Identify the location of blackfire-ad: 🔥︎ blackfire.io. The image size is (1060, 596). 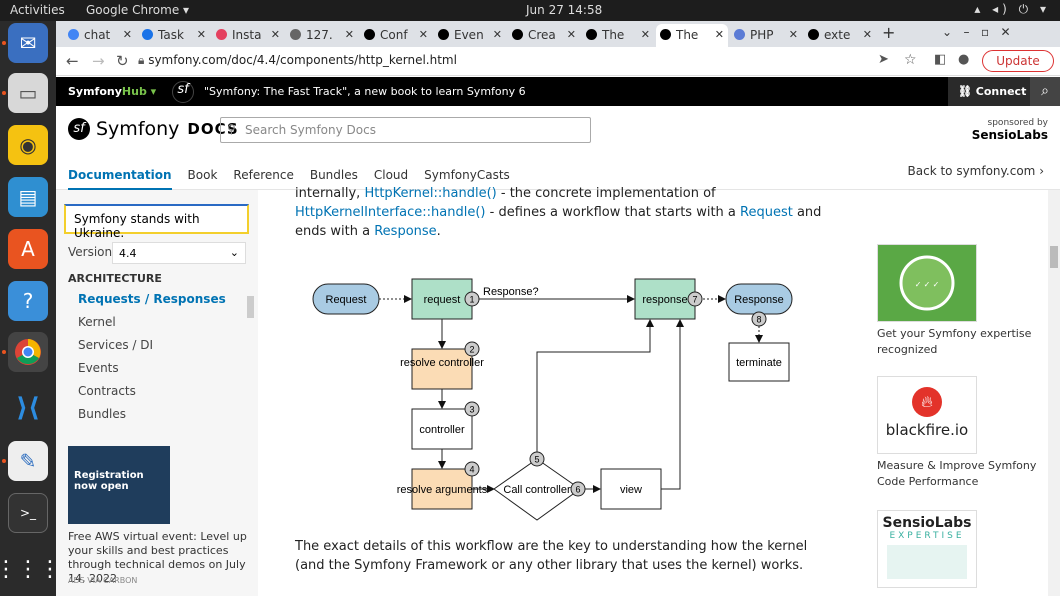
(927, 415).